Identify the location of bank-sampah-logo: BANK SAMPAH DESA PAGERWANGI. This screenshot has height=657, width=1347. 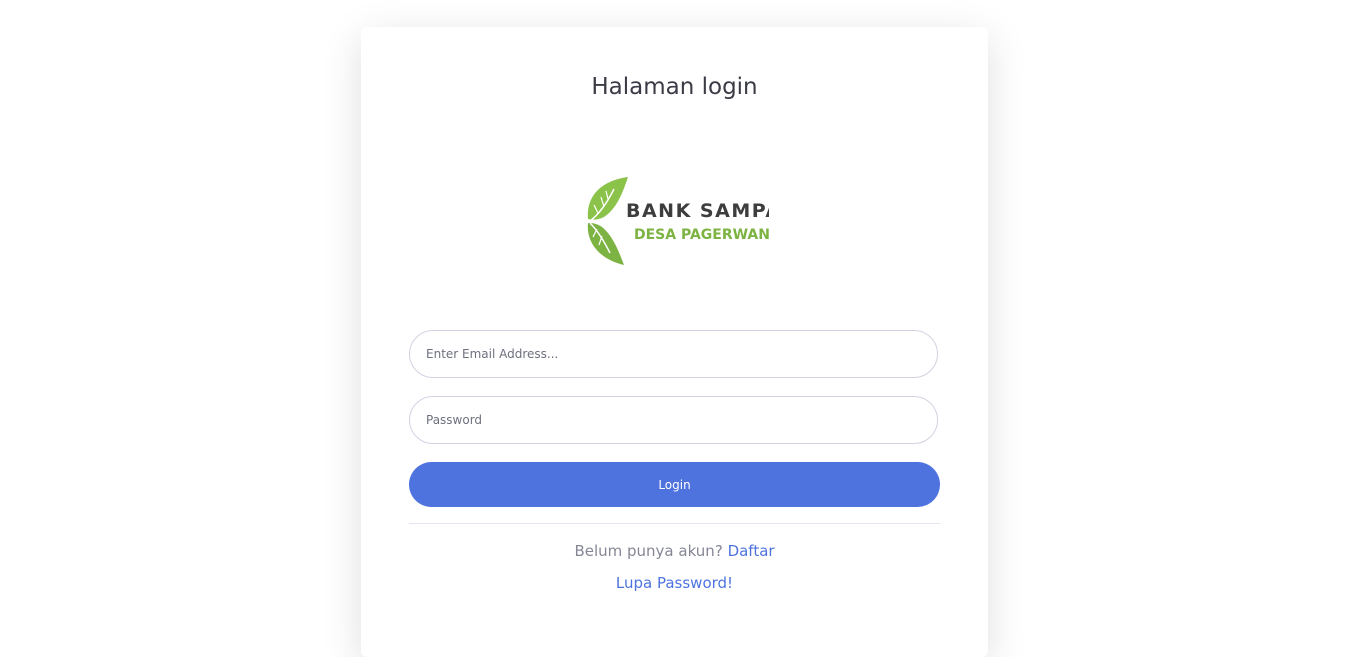
(678, 221).